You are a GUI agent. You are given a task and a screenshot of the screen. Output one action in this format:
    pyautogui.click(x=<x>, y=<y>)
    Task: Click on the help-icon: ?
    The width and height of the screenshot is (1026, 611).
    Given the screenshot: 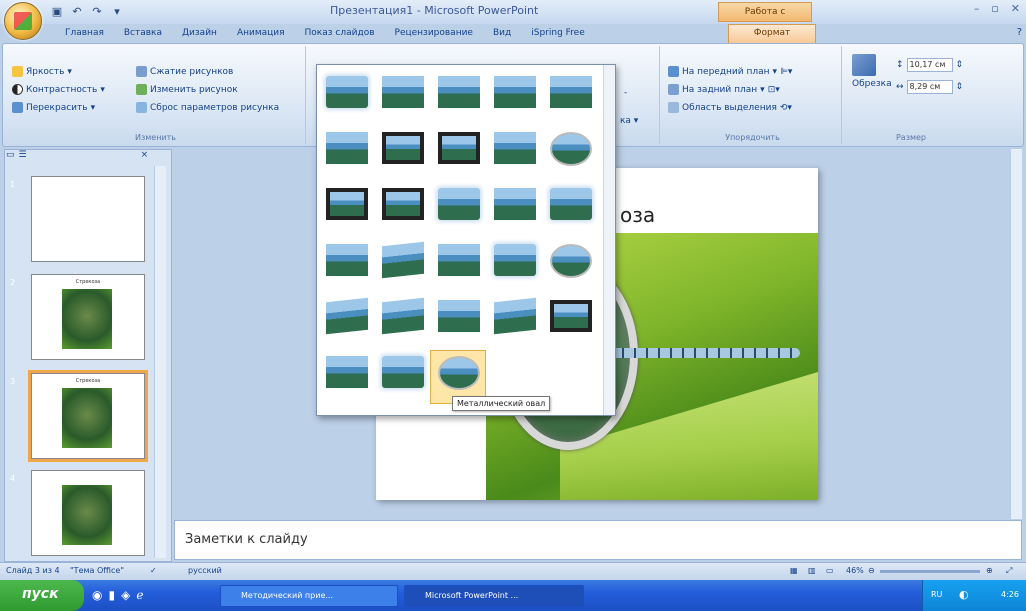 What is the action you would take?
    pyautogui.click(x=1019, y=32)
    